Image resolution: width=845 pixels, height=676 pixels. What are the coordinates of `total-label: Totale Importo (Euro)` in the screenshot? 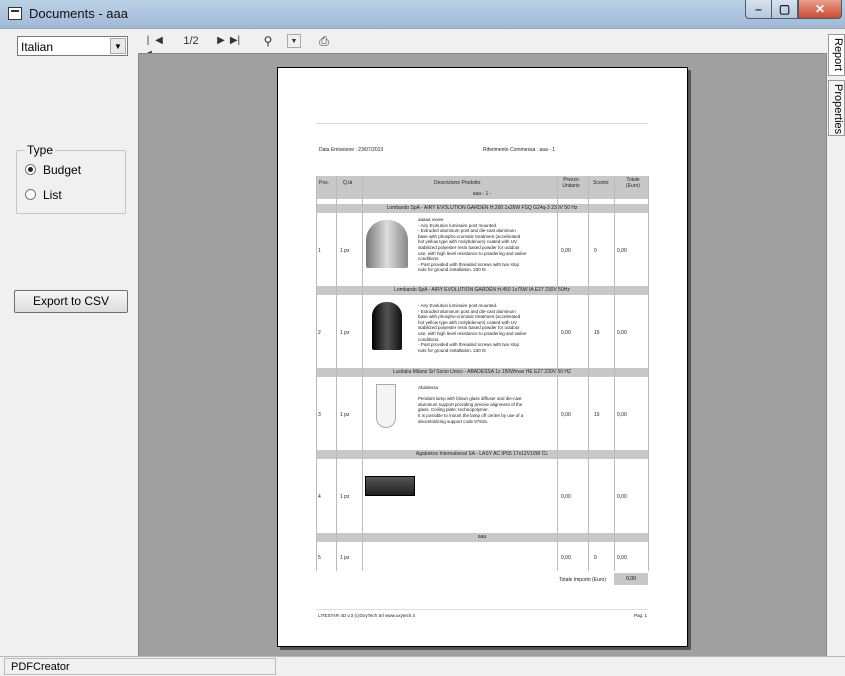 It's located at (582, 580).